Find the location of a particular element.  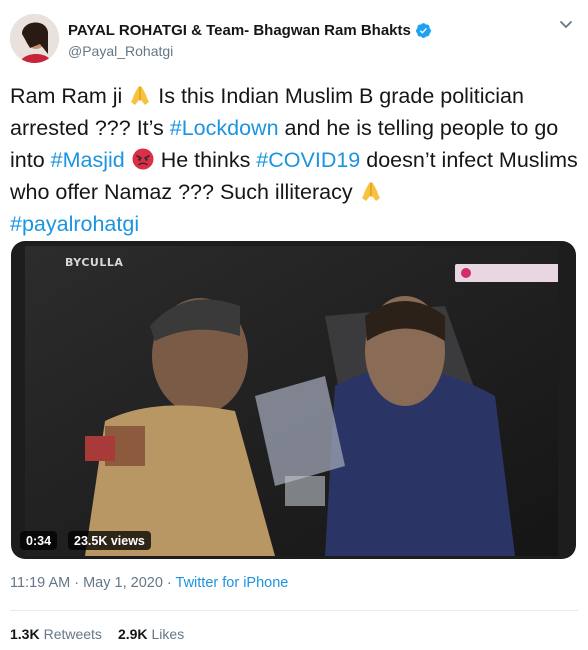

tweet-date: May 1, 2020 is located at coordinates (123, 583).